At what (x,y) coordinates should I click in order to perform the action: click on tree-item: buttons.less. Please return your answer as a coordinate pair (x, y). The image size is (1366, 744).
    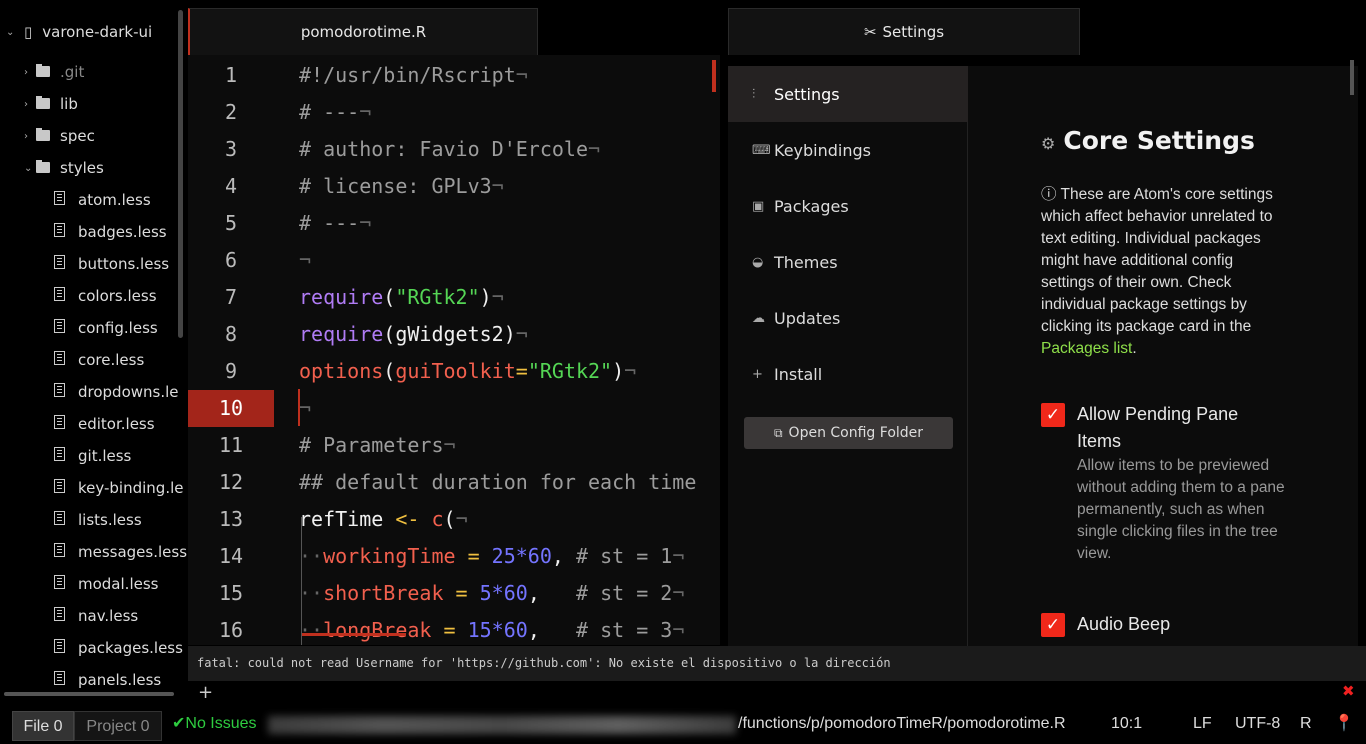
    Looking at the image, I should click on (111, 264).